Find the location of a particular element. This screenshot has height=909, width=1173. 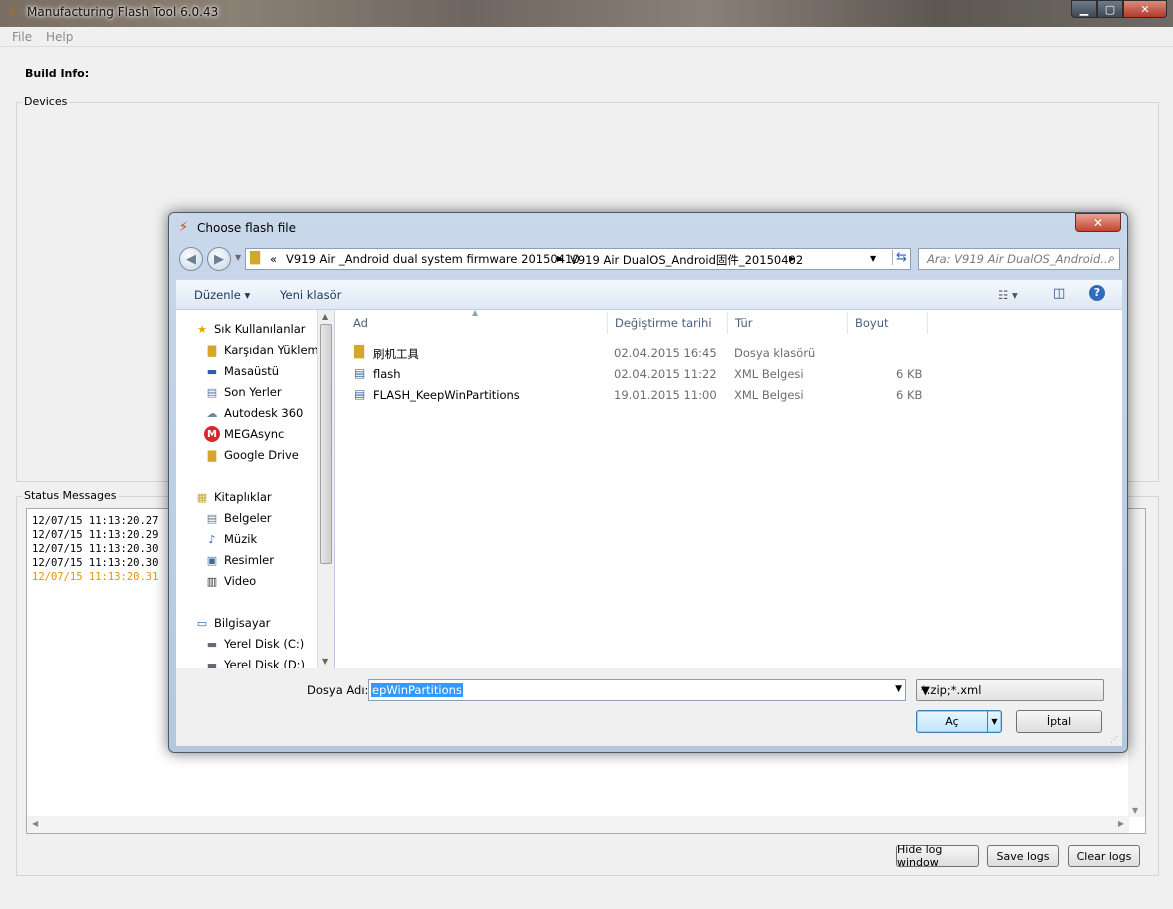

filename-input: epWinPartitions ▼ is located at coordinates (637, 690).